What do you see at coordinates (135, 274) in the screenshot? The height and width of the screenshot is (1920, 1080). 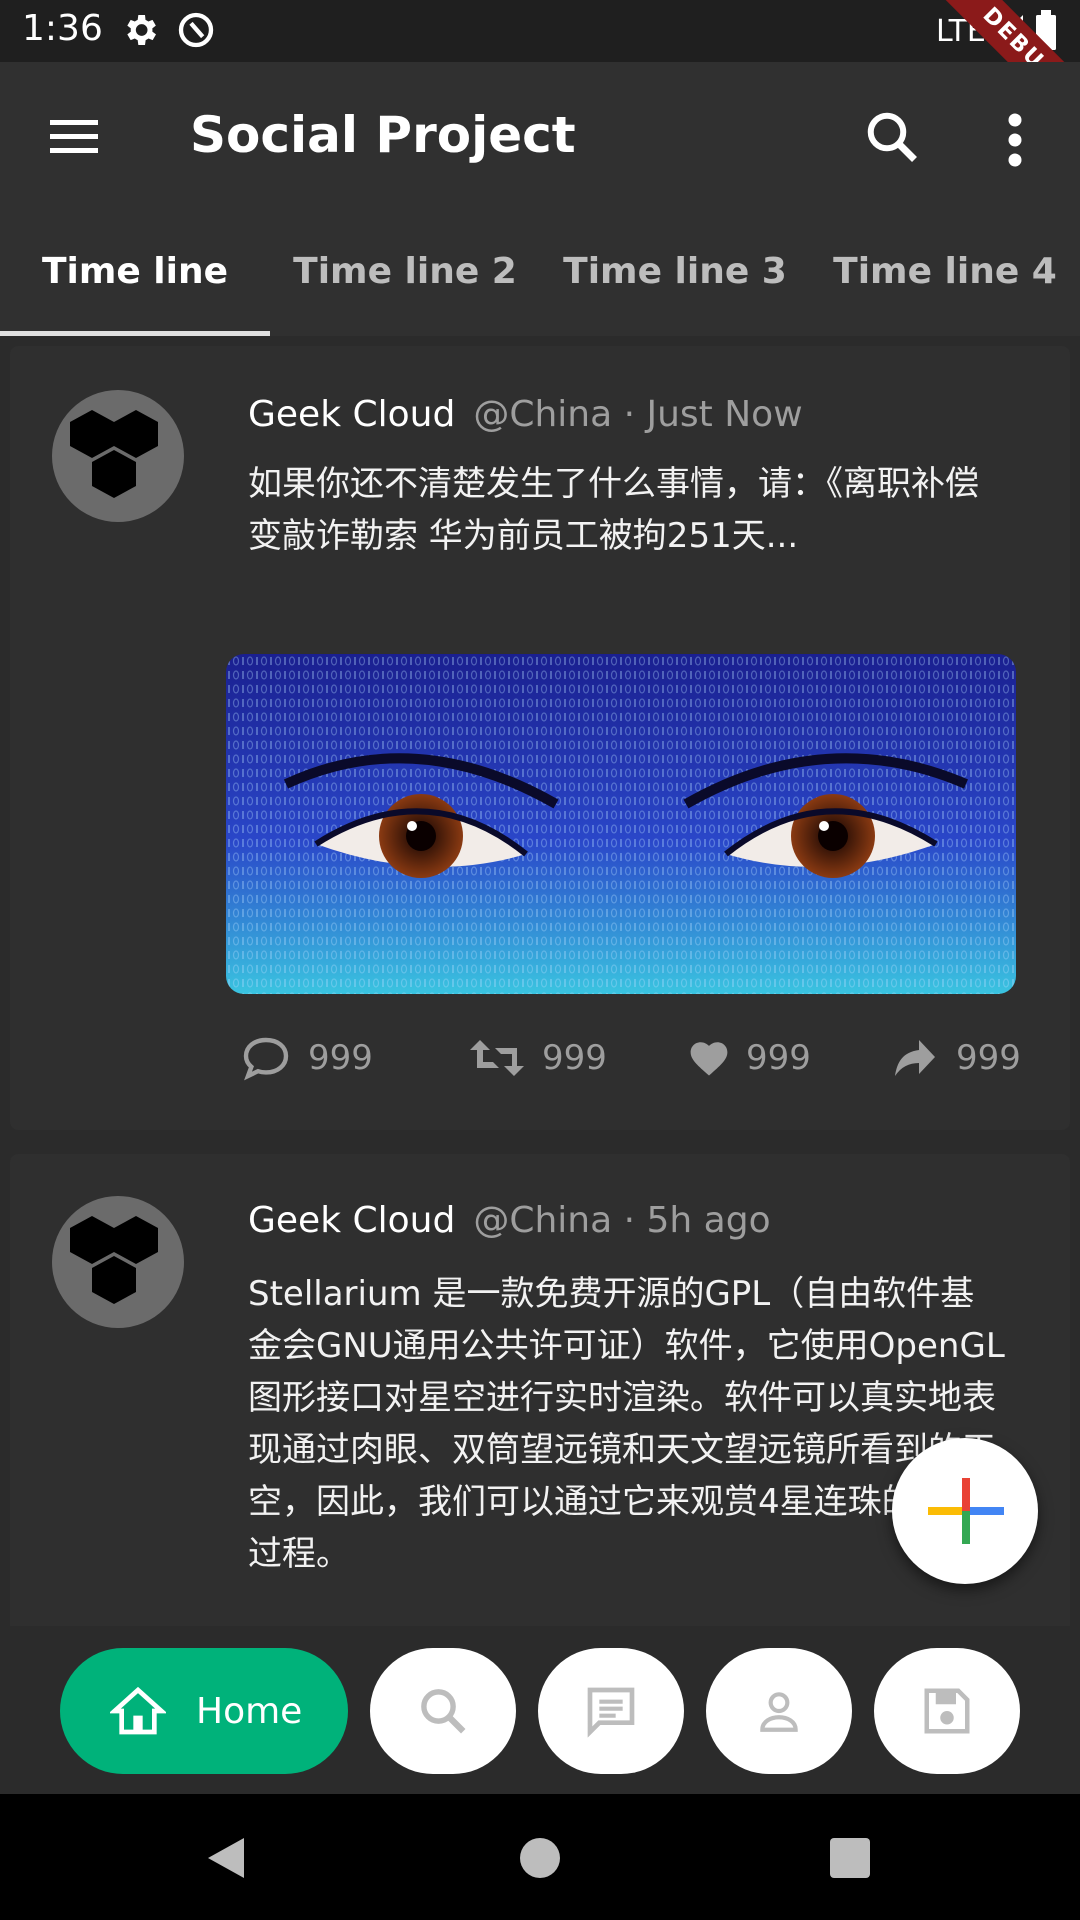 I see `tab-time-line: Time line` at bounding box center [135, 274].